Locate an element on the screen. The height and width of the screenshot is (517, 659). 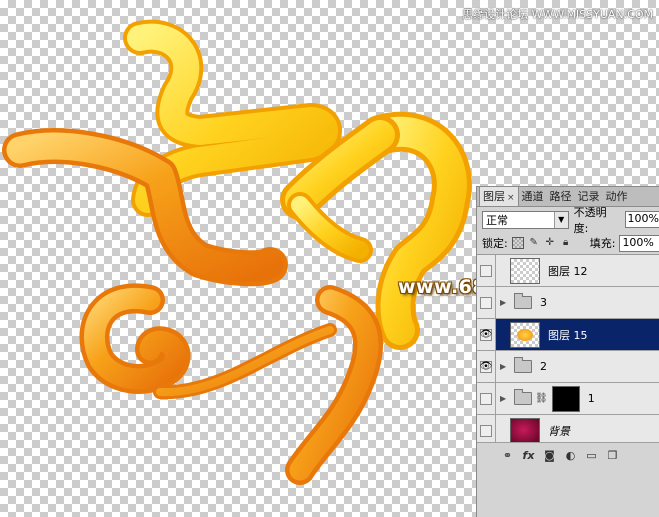
new-layer-icon: ❐ is located at coordinates (612, 455).